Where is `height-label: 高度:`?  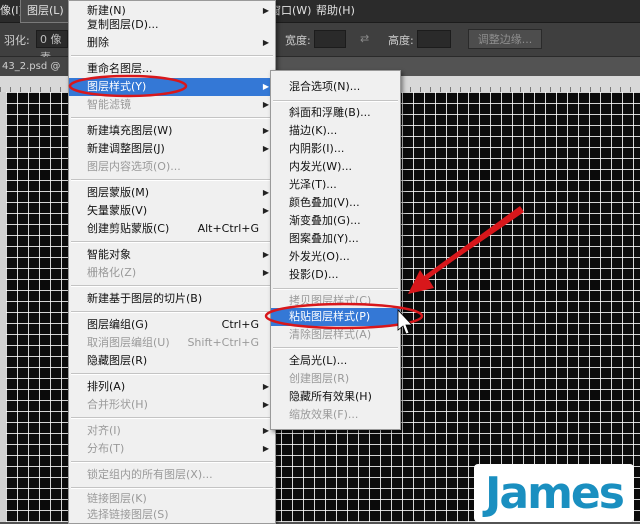
height-label: 高度: is located at coordinates (401, 40).